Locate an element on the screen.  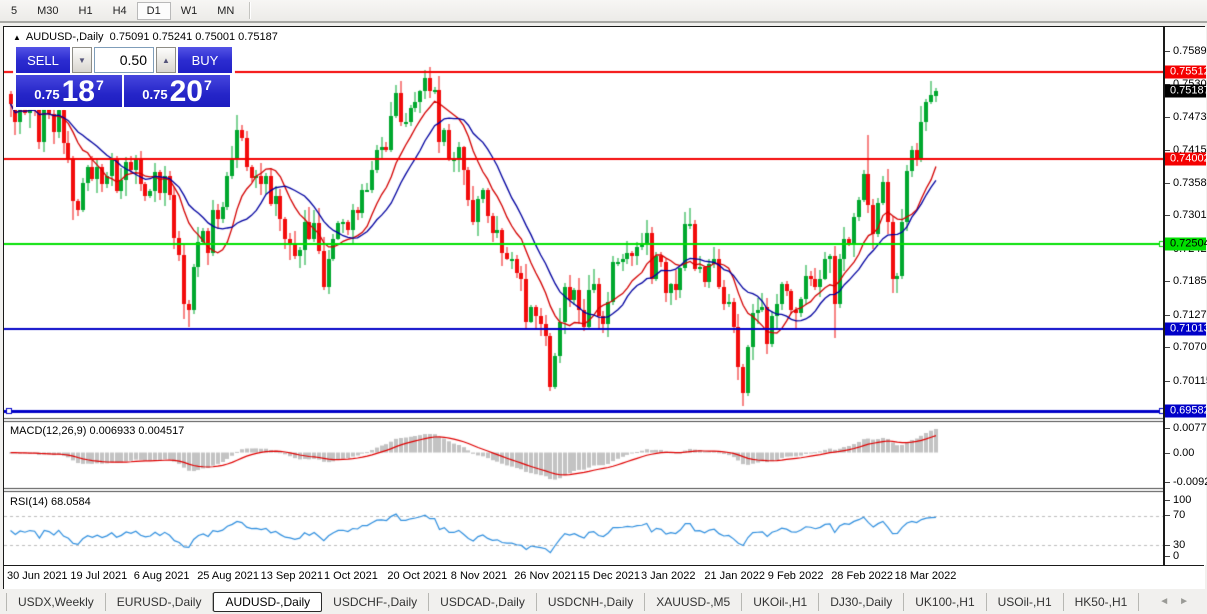
buy-price-display: 0.75 20 7 is located at coordinates (177, 91).